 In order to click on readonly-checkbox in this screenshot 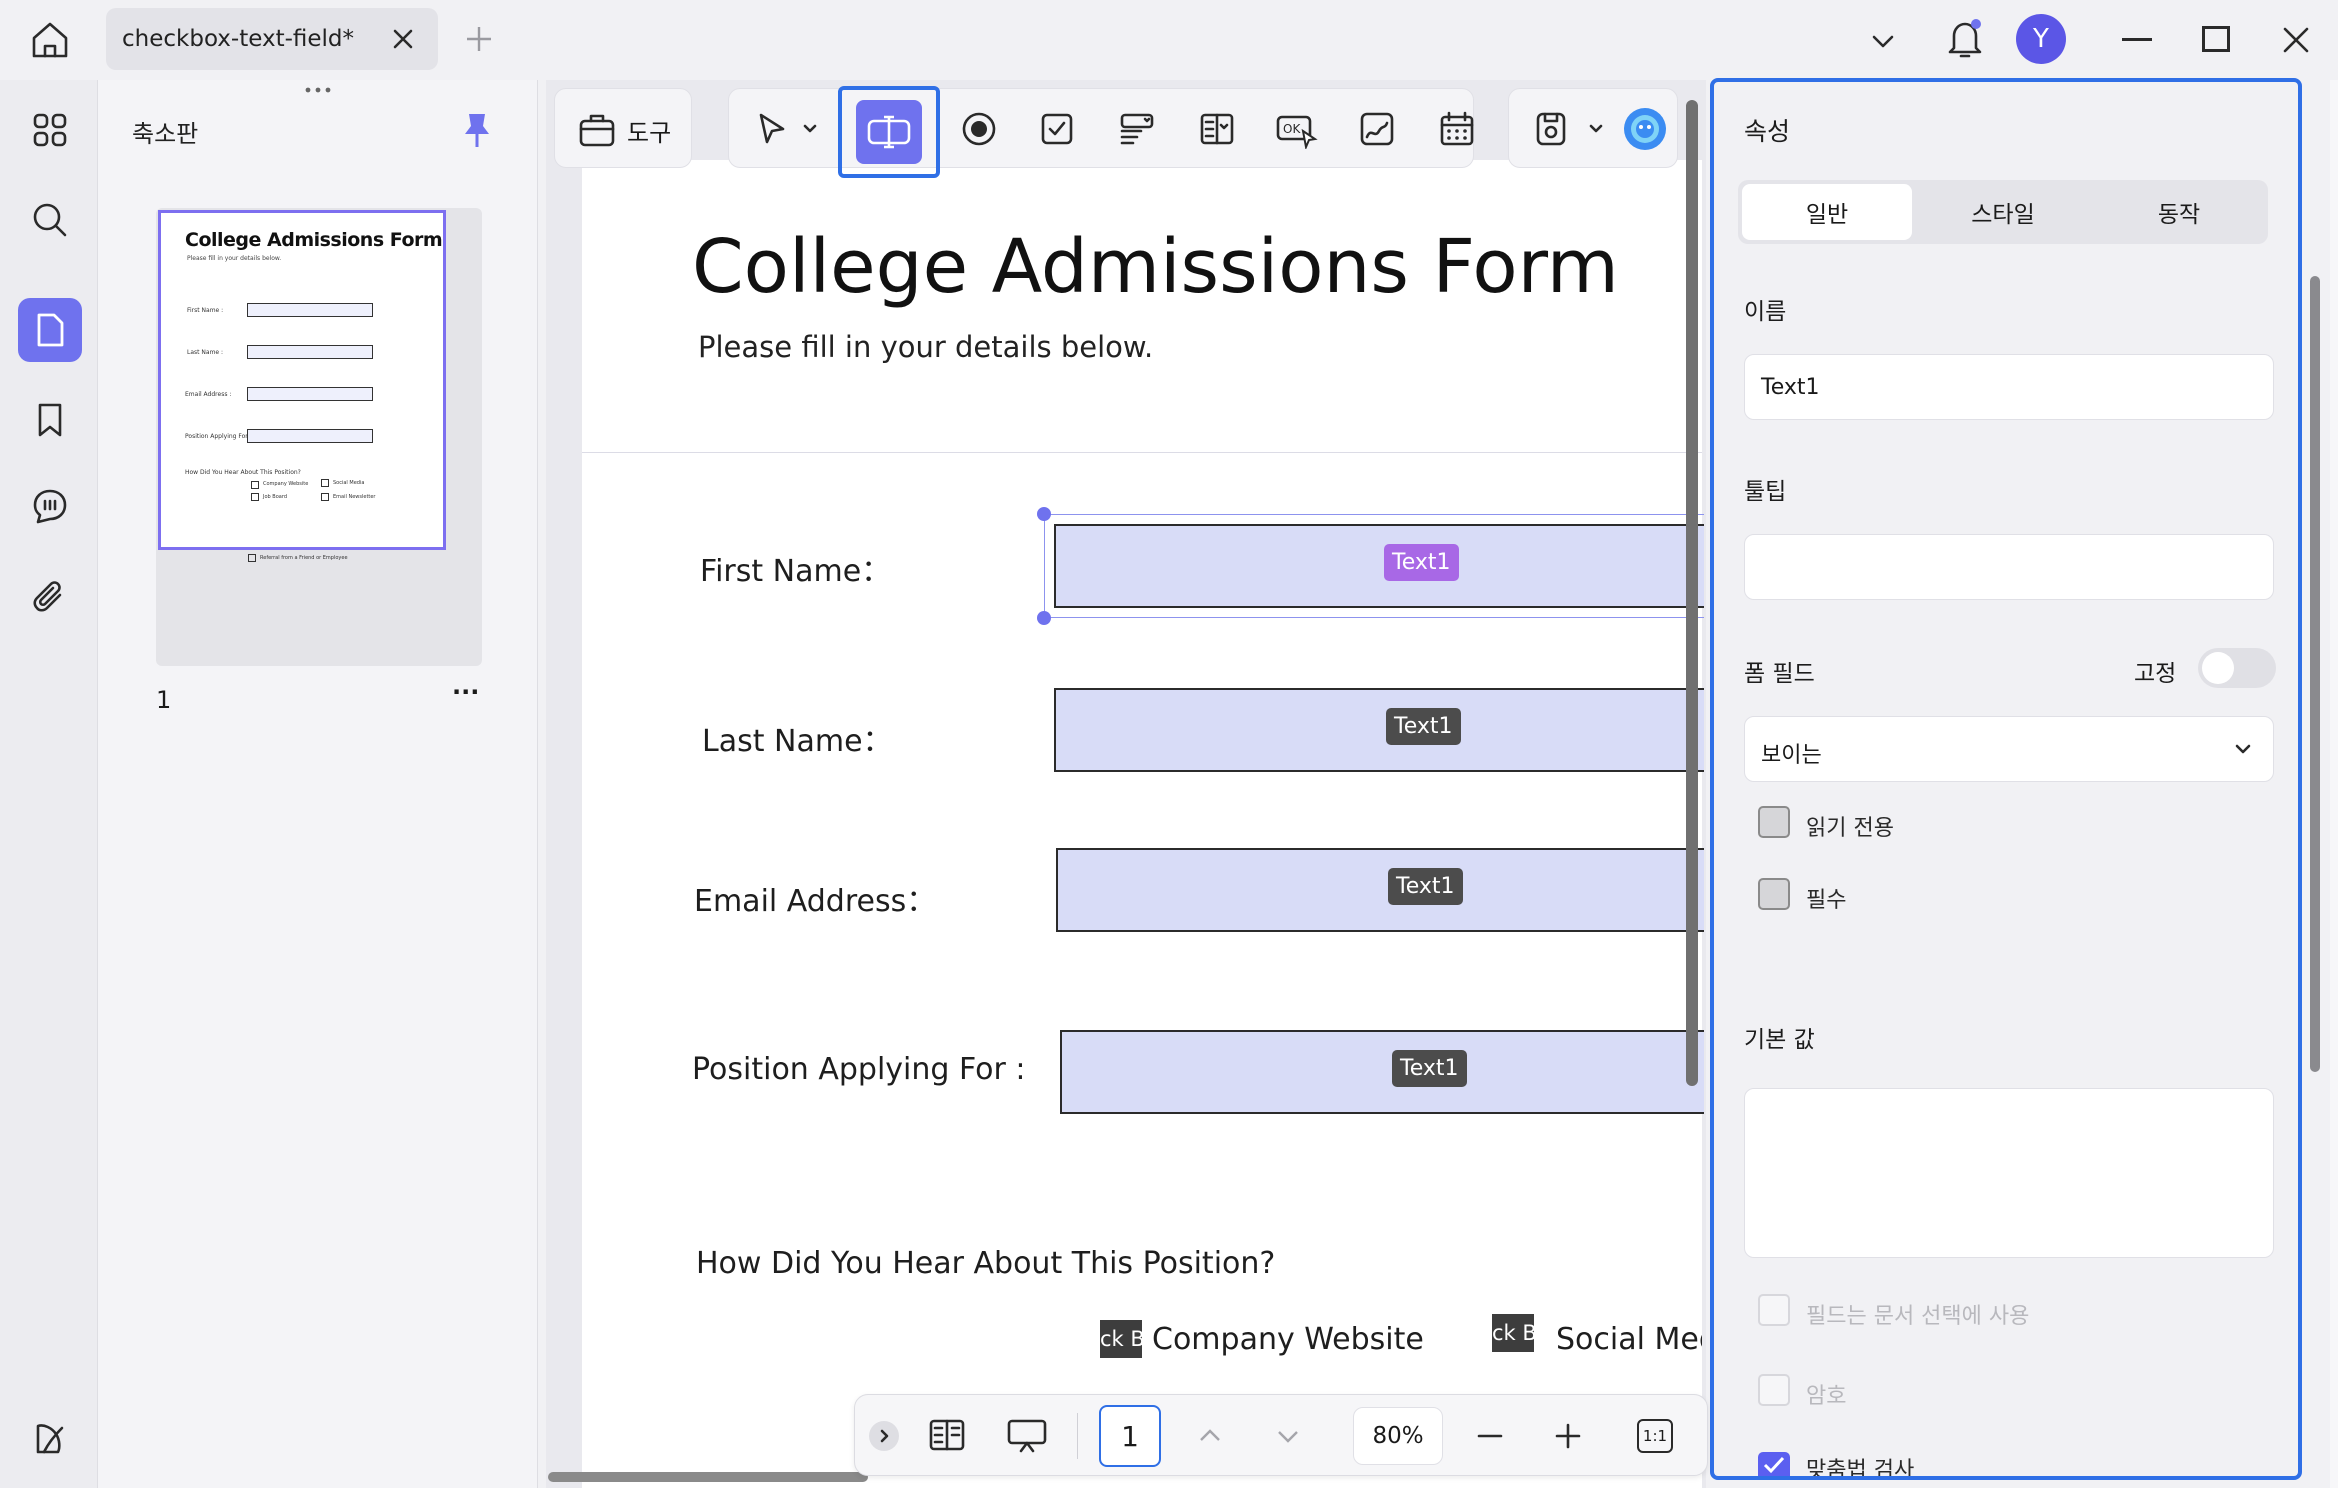, I will do `click(1774, 822)`.